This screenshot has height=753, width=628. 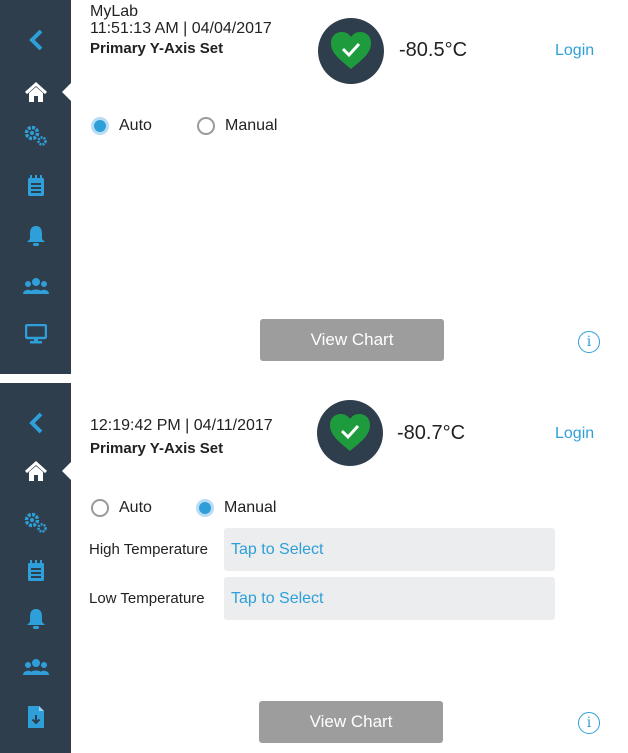 What do you see at coordinates (431, 433) in the screenshot?
I see `temperature-reading: -80.7°C` at bounding box center [431, 433].